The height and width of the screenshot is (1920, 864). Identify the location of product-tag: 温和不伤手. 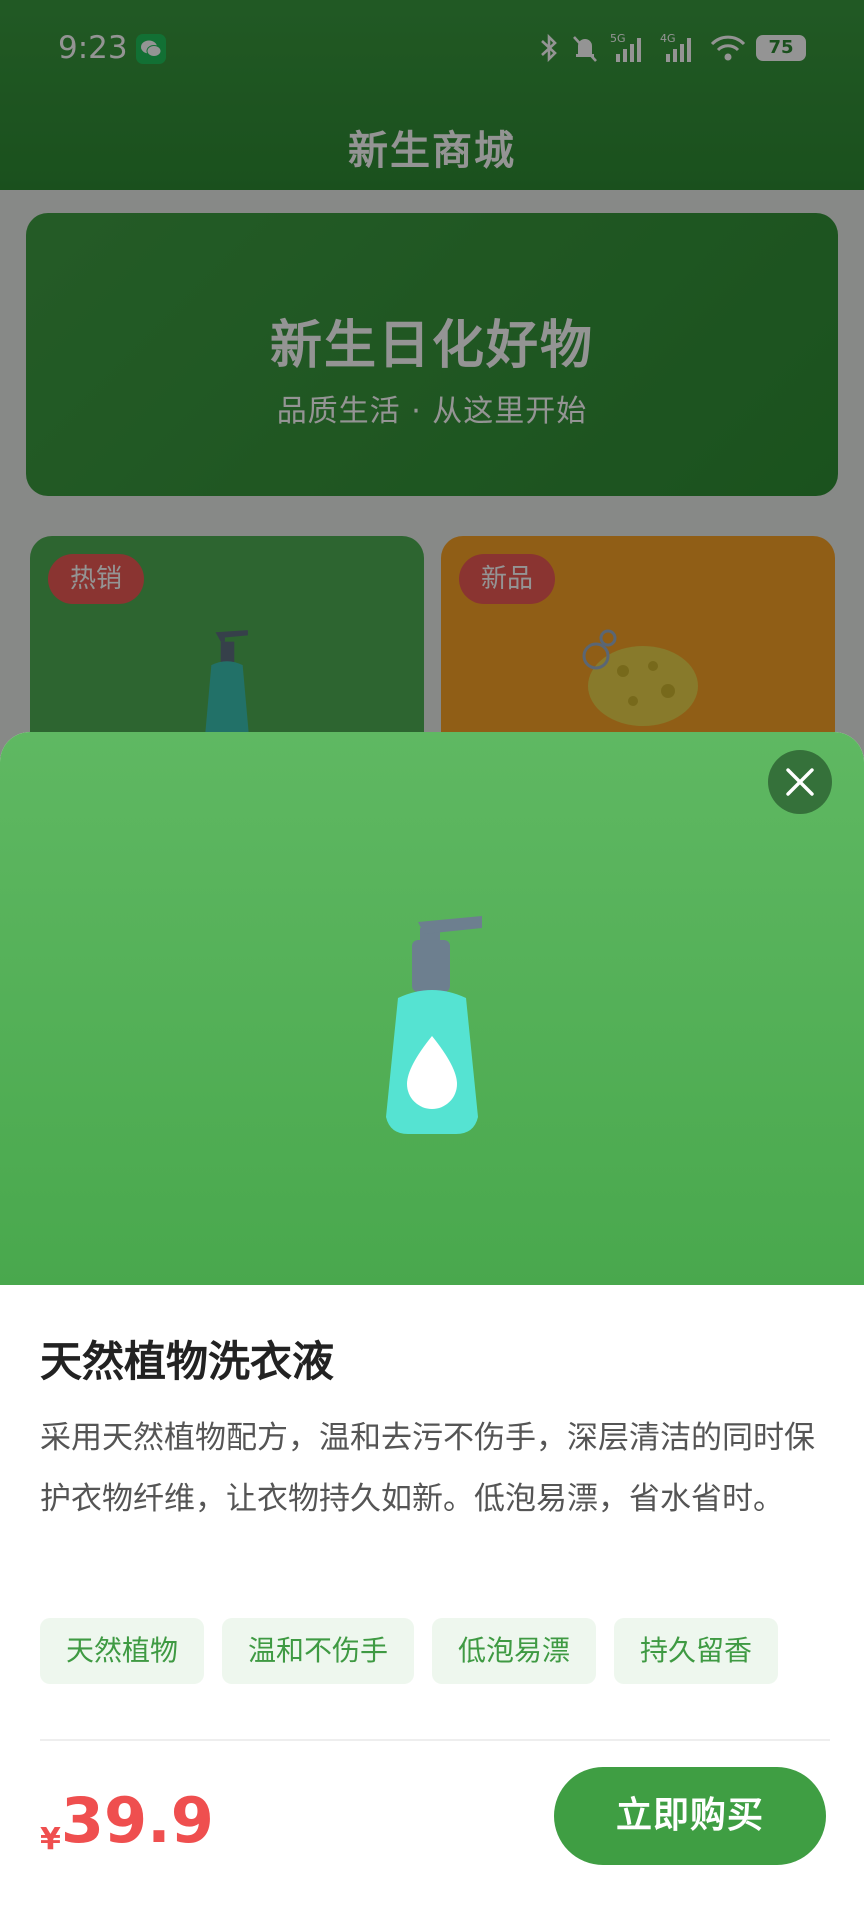
(318, 1651).